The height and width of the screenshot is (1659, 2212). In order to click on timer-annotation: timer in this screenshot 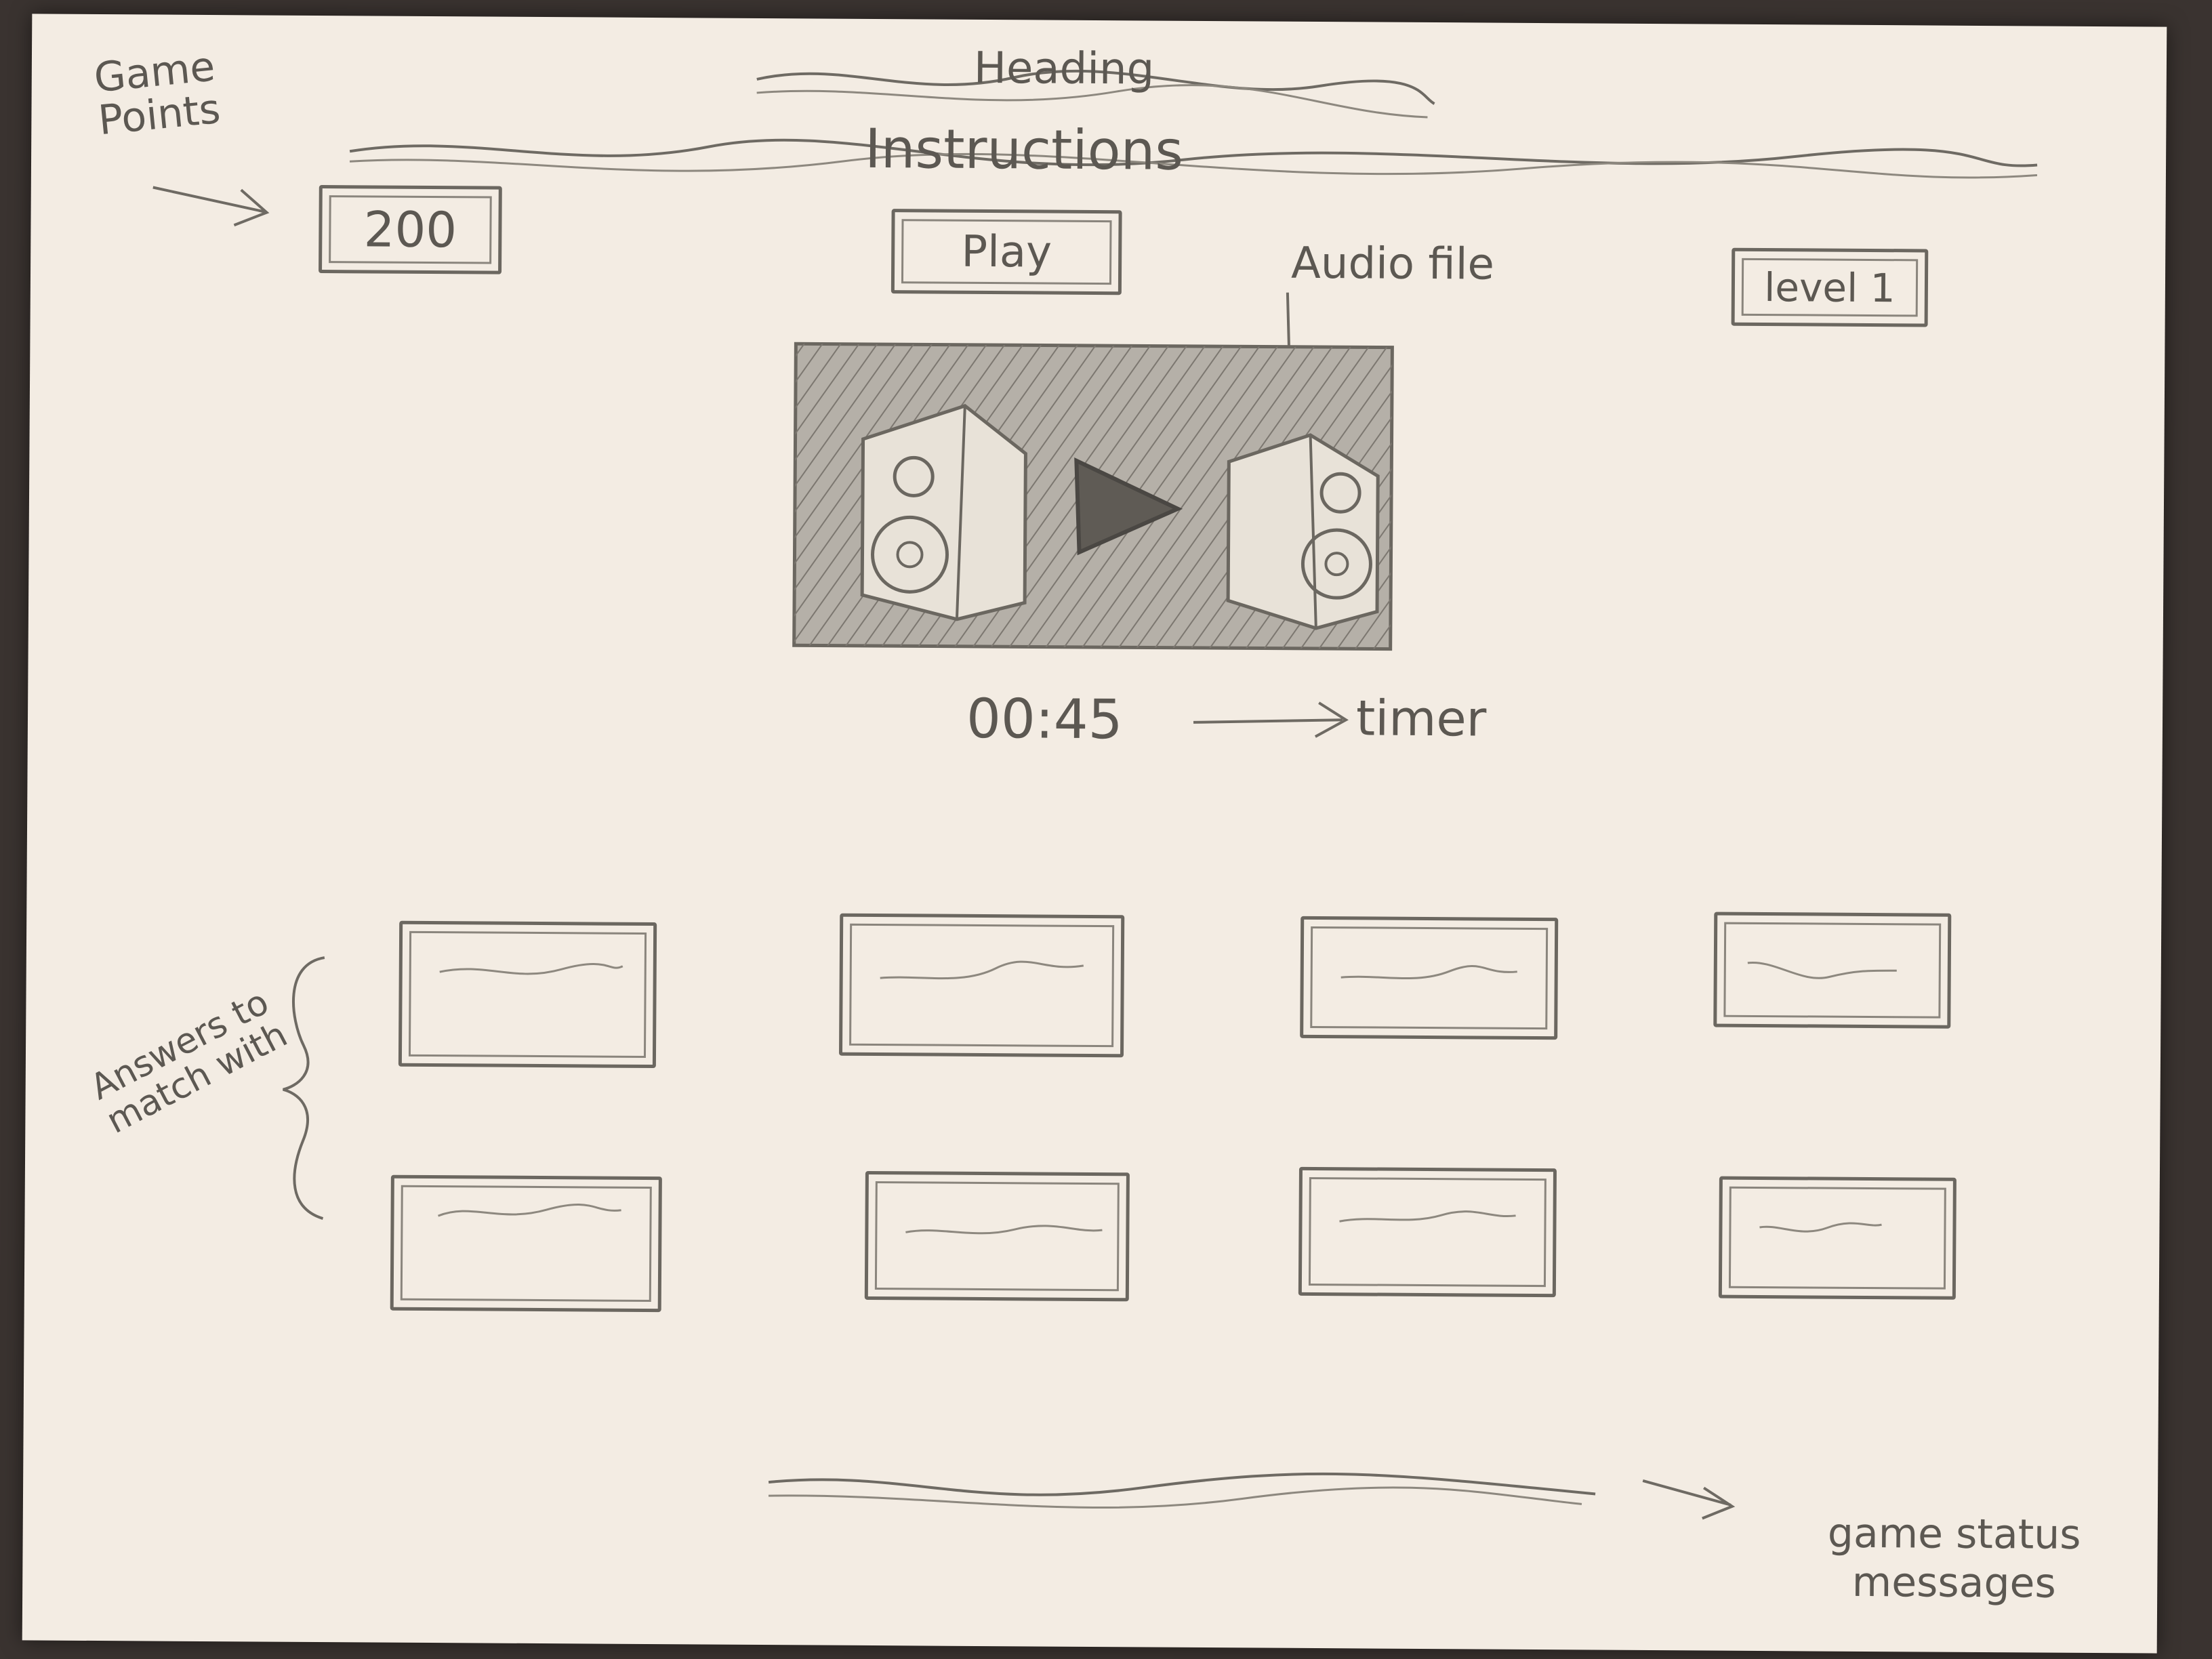, I will do `click(1421, 718)`.